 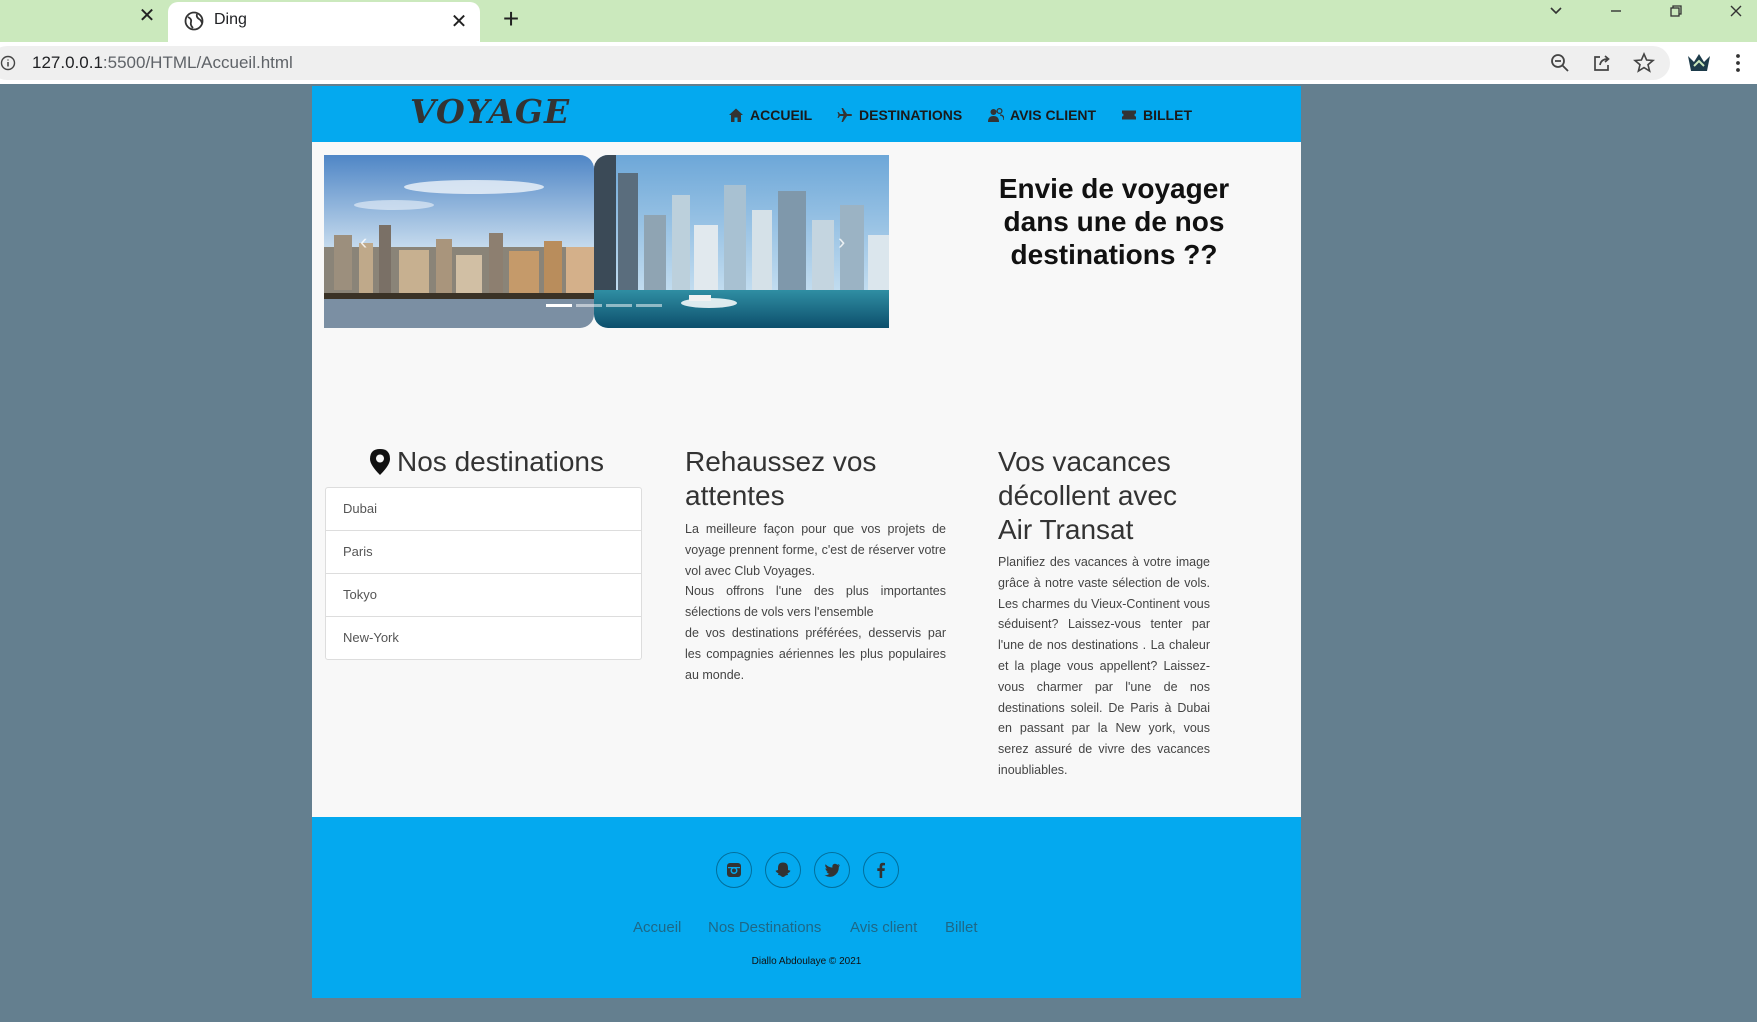 What do you see at coordinates (604, 305) in the screenshot?
I see `carousel-indicators` at bounding box center [604, 305].